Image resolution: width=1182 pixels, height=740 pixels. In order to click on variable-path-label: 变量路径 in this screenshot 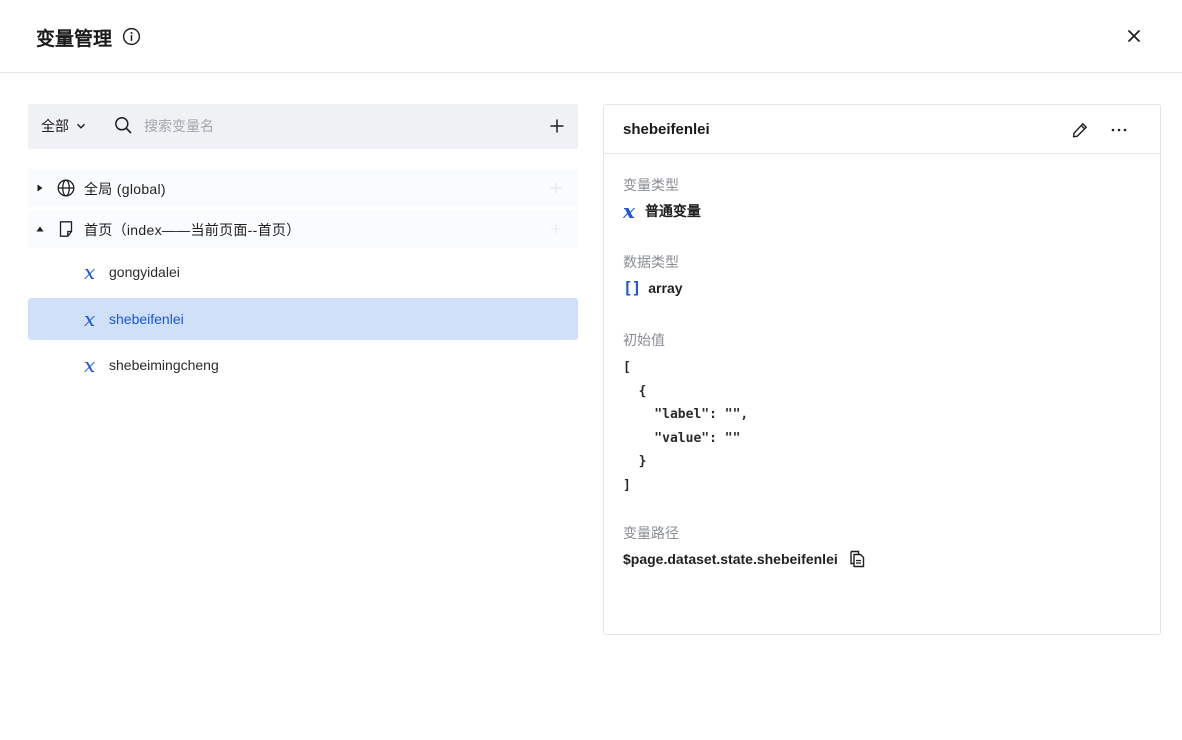, I will do `click(651, 533)`.